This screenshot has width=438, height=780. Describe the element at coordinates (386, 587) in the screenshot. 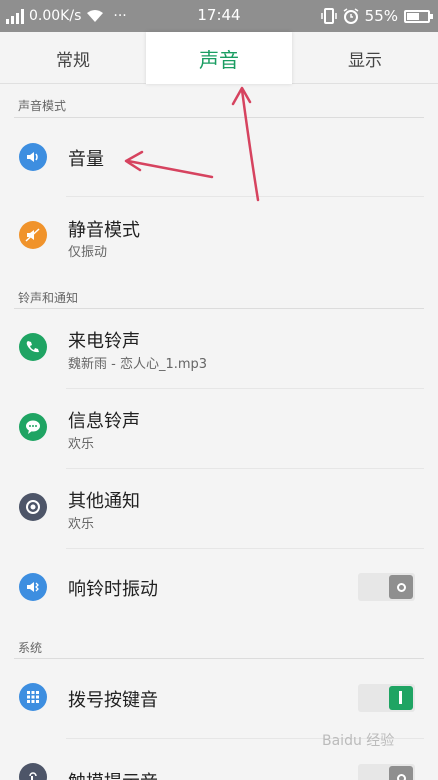

I see `vibrate-ring-toggle` at that location.